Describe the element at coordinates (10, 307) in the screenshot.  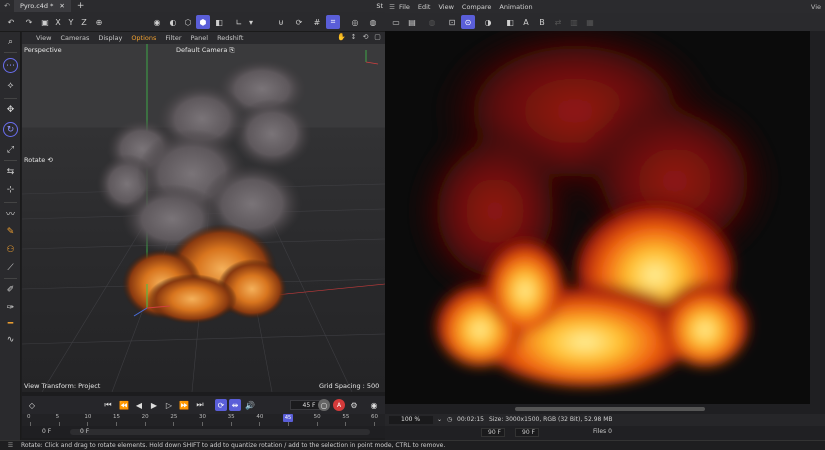
I see `paint-icon: ✑` at that location.